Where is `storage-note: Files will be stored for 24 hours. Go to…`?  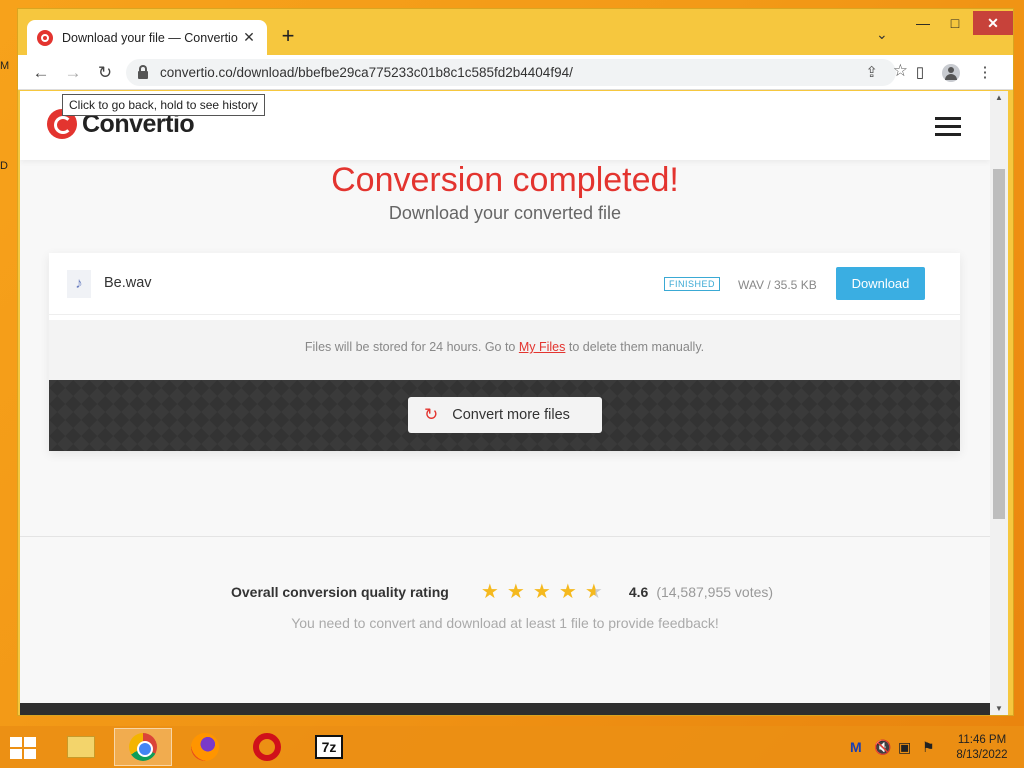 storage-note: Files will be stored for 24 hours. Go to… is located at coordinates (504, 350).